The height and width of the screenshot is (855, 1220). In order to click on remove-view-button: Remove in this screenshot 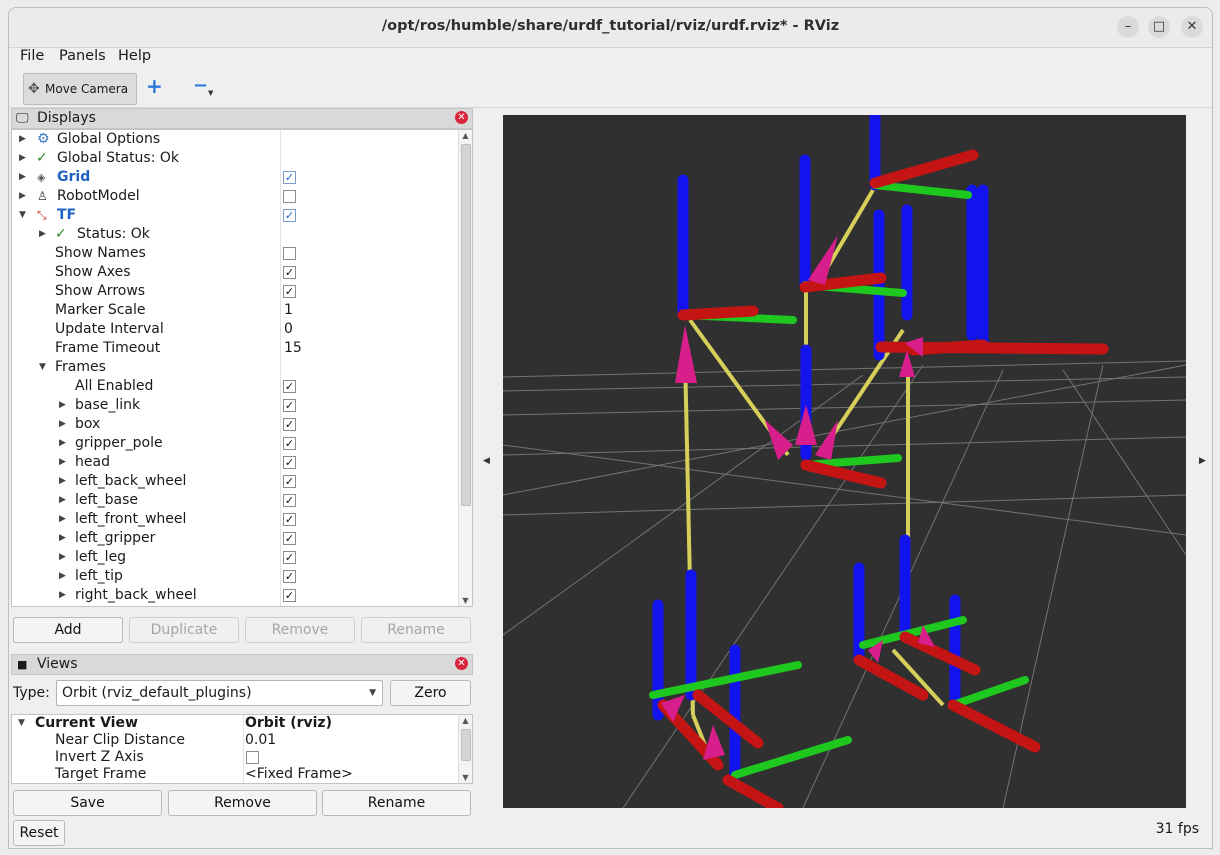, I will do `click(242, 803)`.